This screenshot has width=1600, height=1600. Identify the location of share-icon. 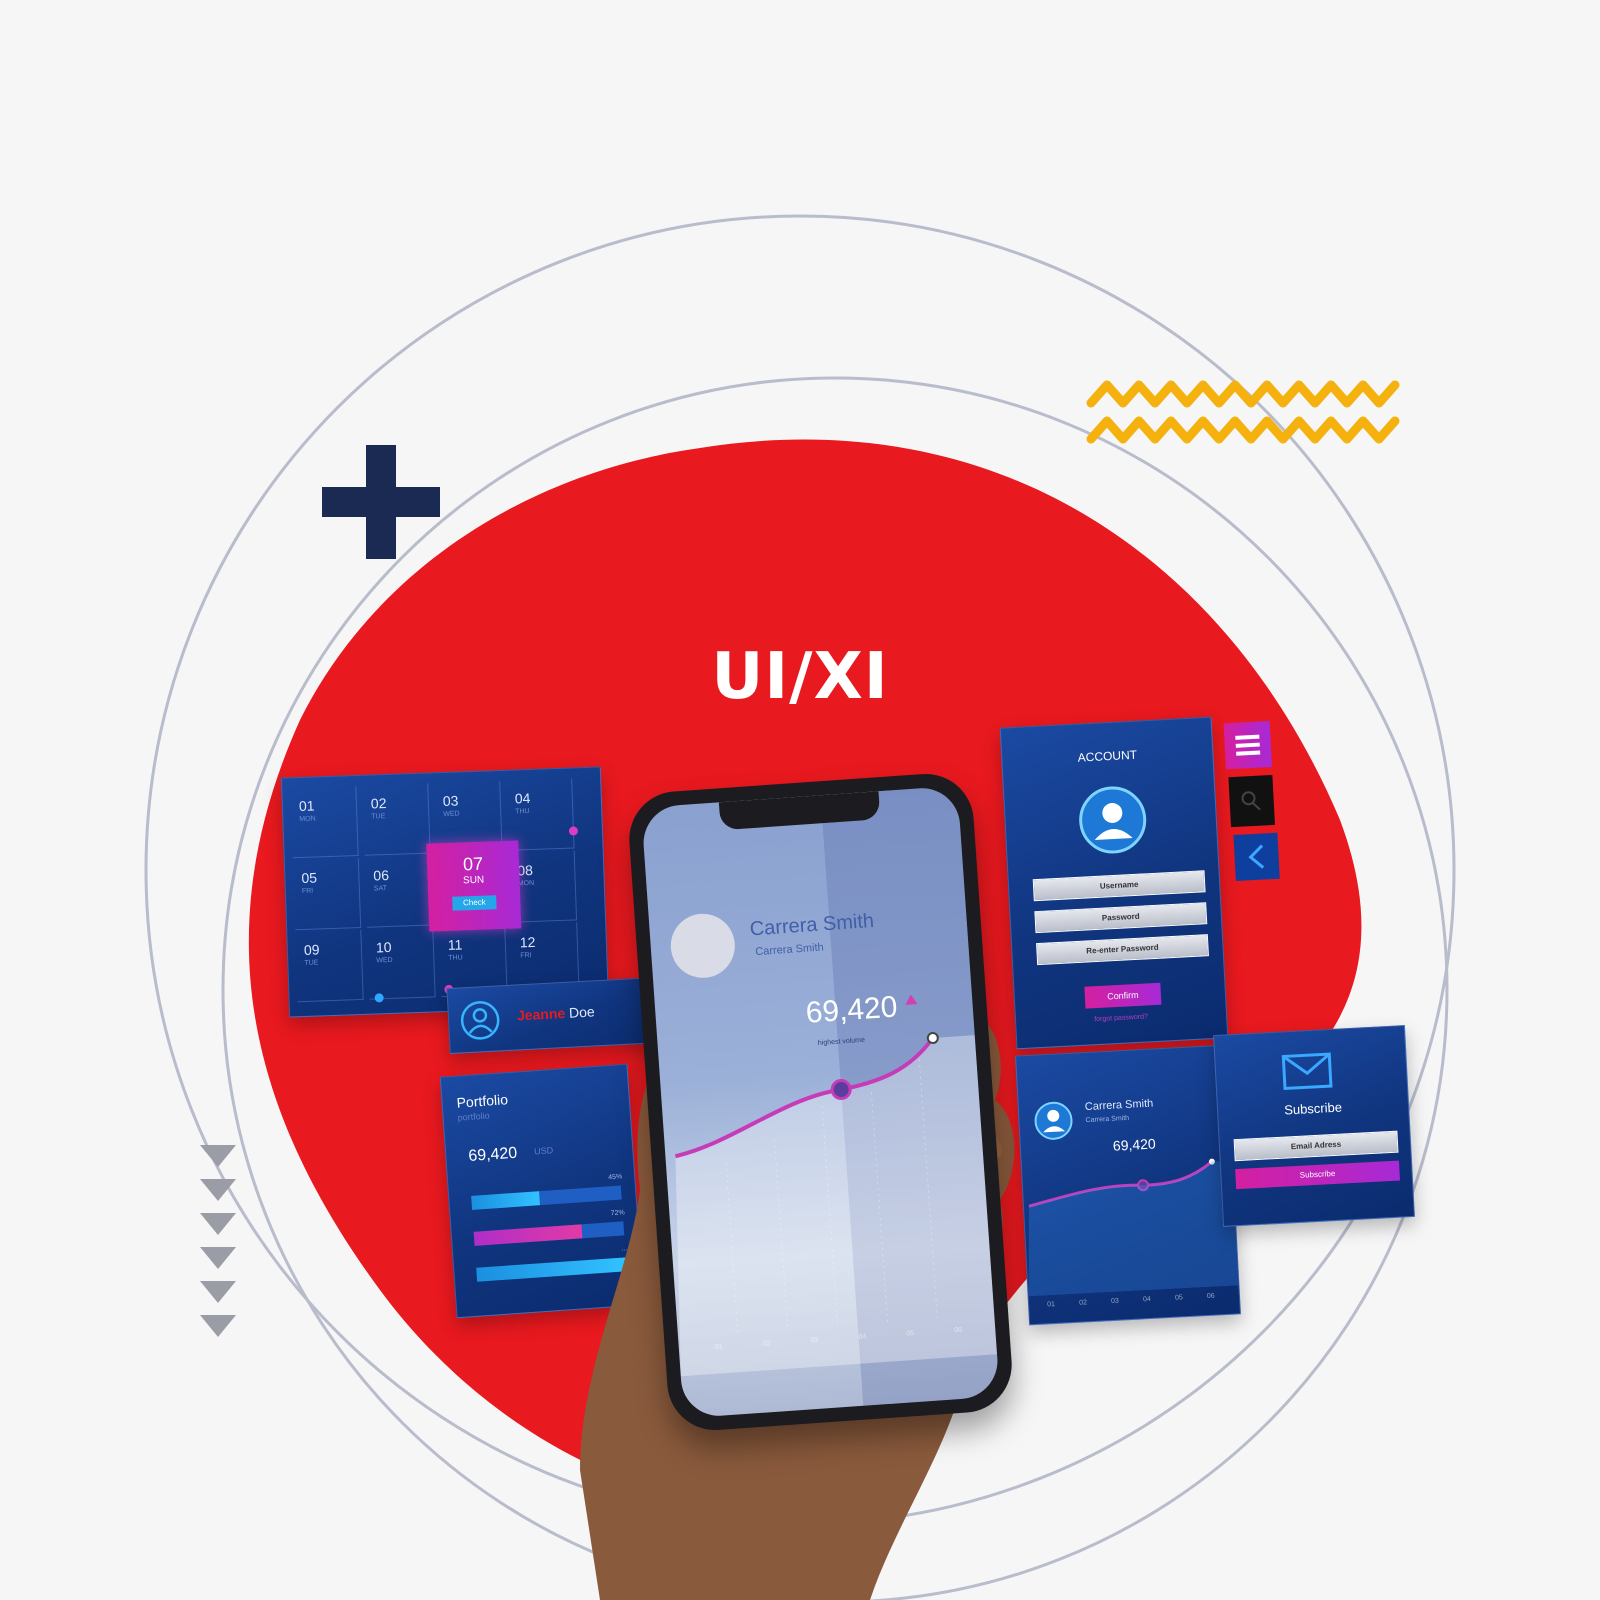
(1256, 856).